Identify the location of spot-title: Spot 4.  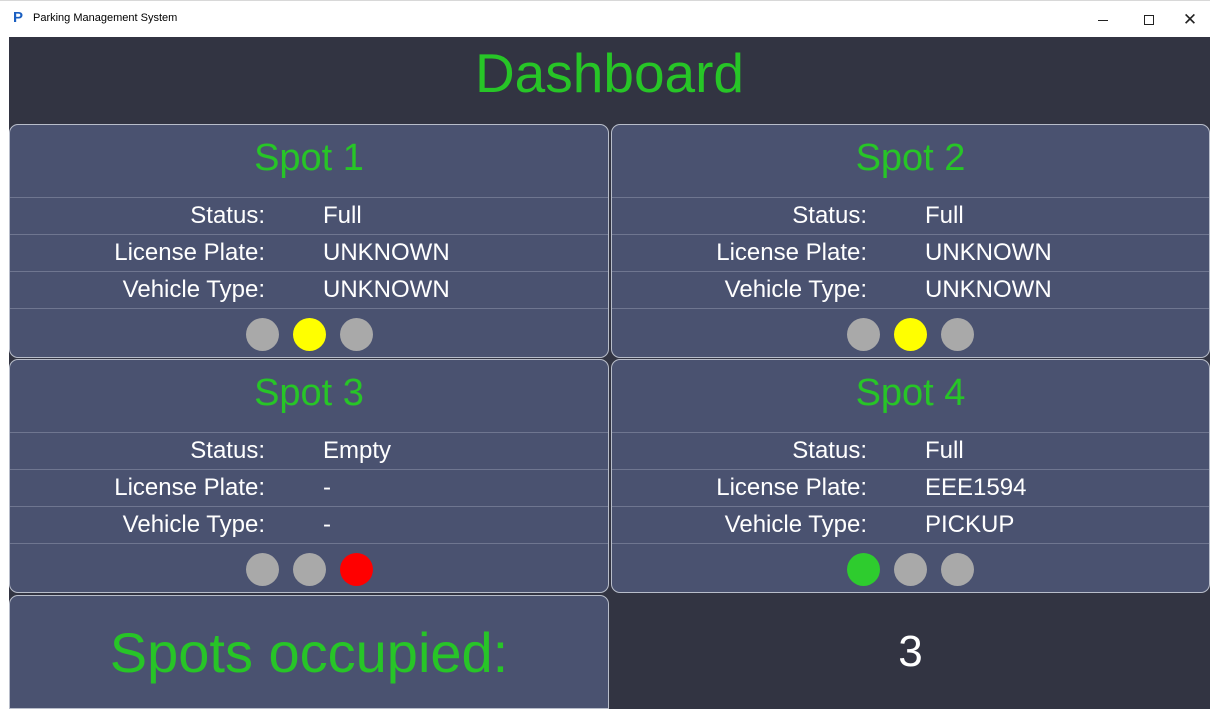
(910, 393).